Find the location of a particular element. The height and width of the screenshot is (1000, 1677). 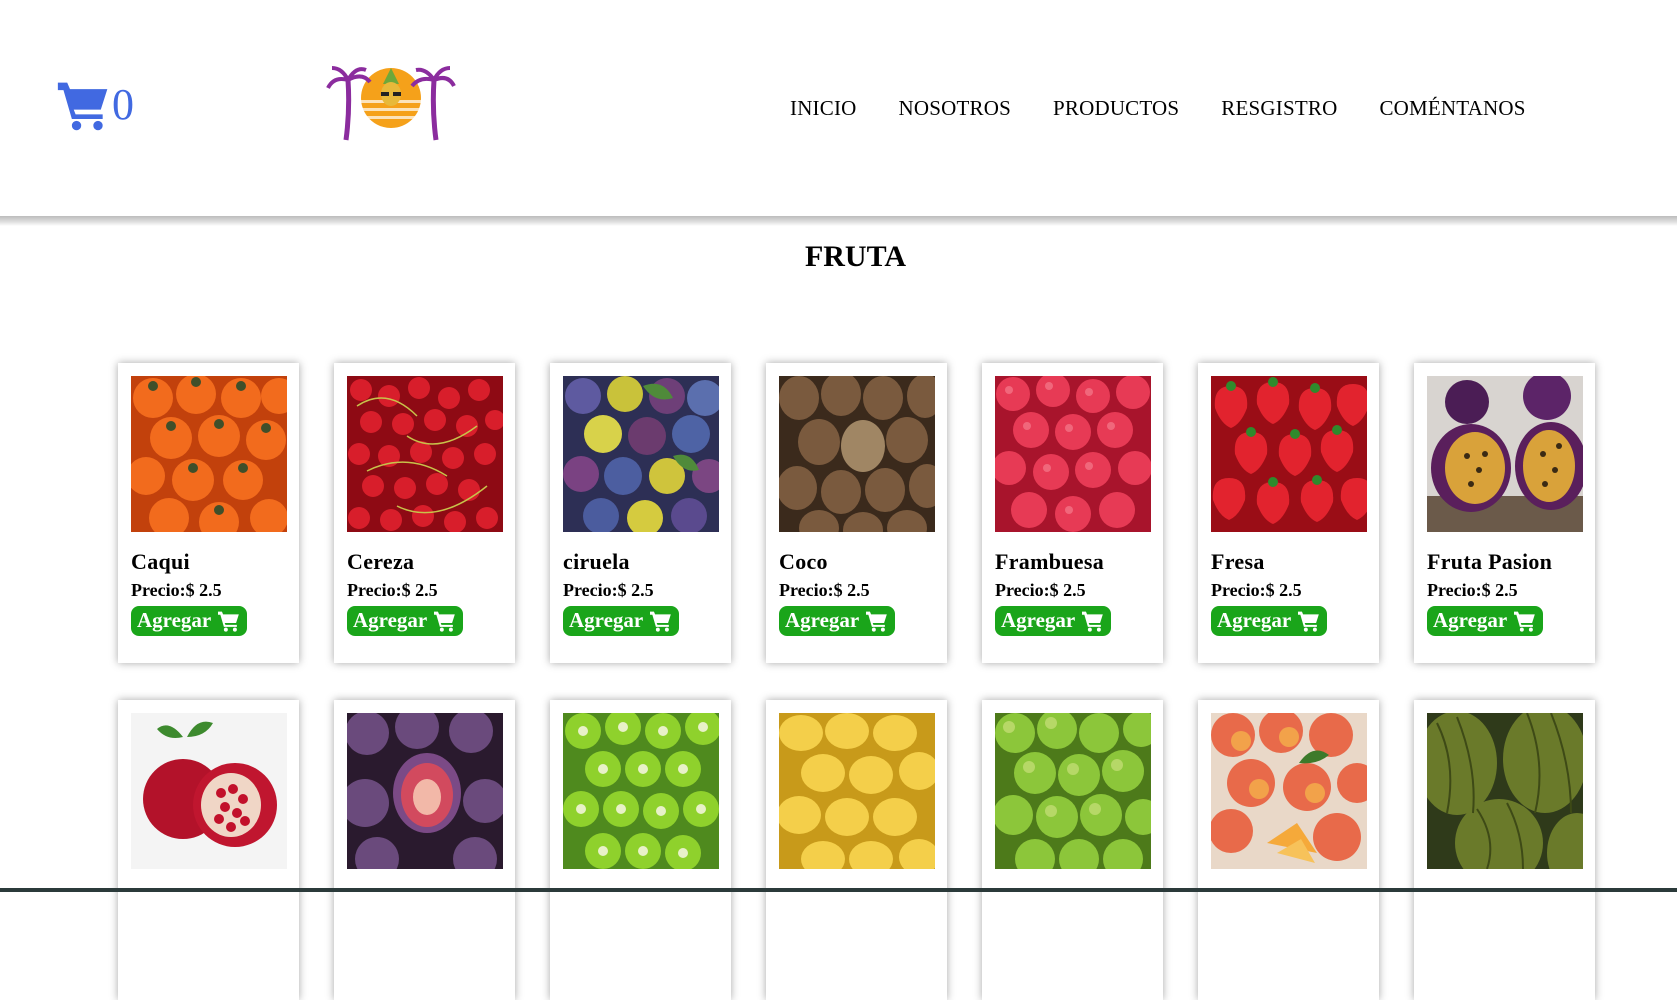

melons-image is located at coordinates (1505, 791).